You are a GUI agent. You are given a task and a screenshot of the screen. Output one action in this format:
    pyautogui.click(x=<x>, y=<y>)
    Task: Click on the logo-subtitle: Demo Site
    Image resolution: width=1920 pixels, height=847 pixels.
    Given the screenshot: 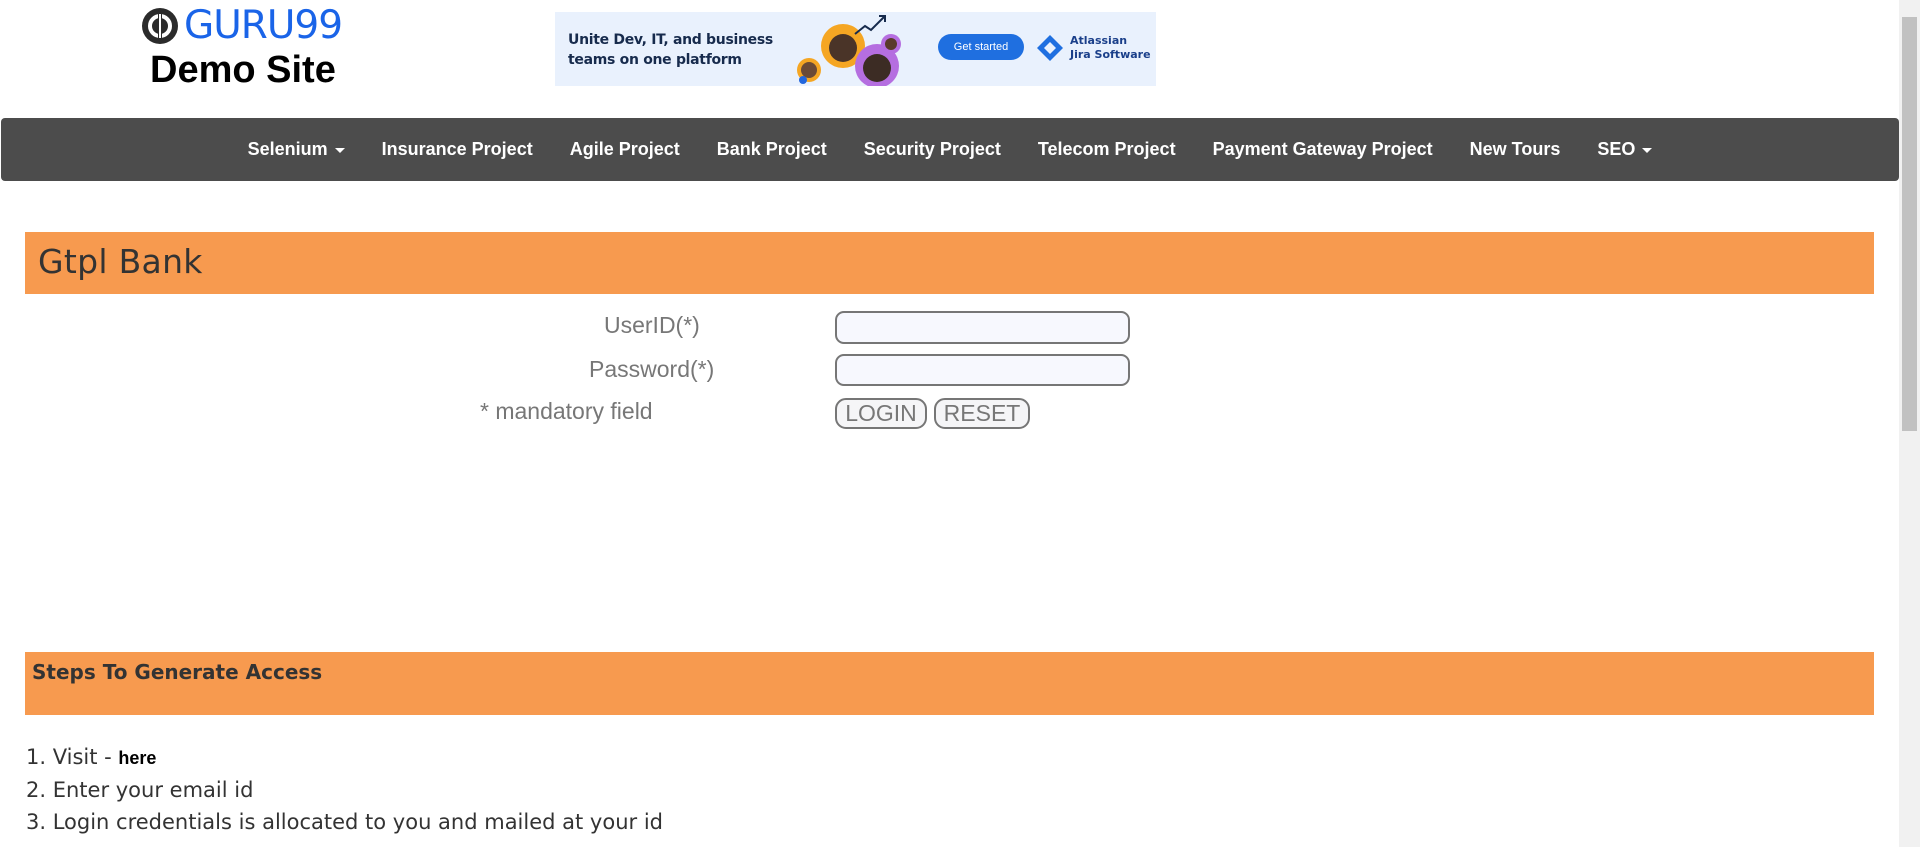 What is the action you would take?
    pyautogui.click(x=243, y=70)
    